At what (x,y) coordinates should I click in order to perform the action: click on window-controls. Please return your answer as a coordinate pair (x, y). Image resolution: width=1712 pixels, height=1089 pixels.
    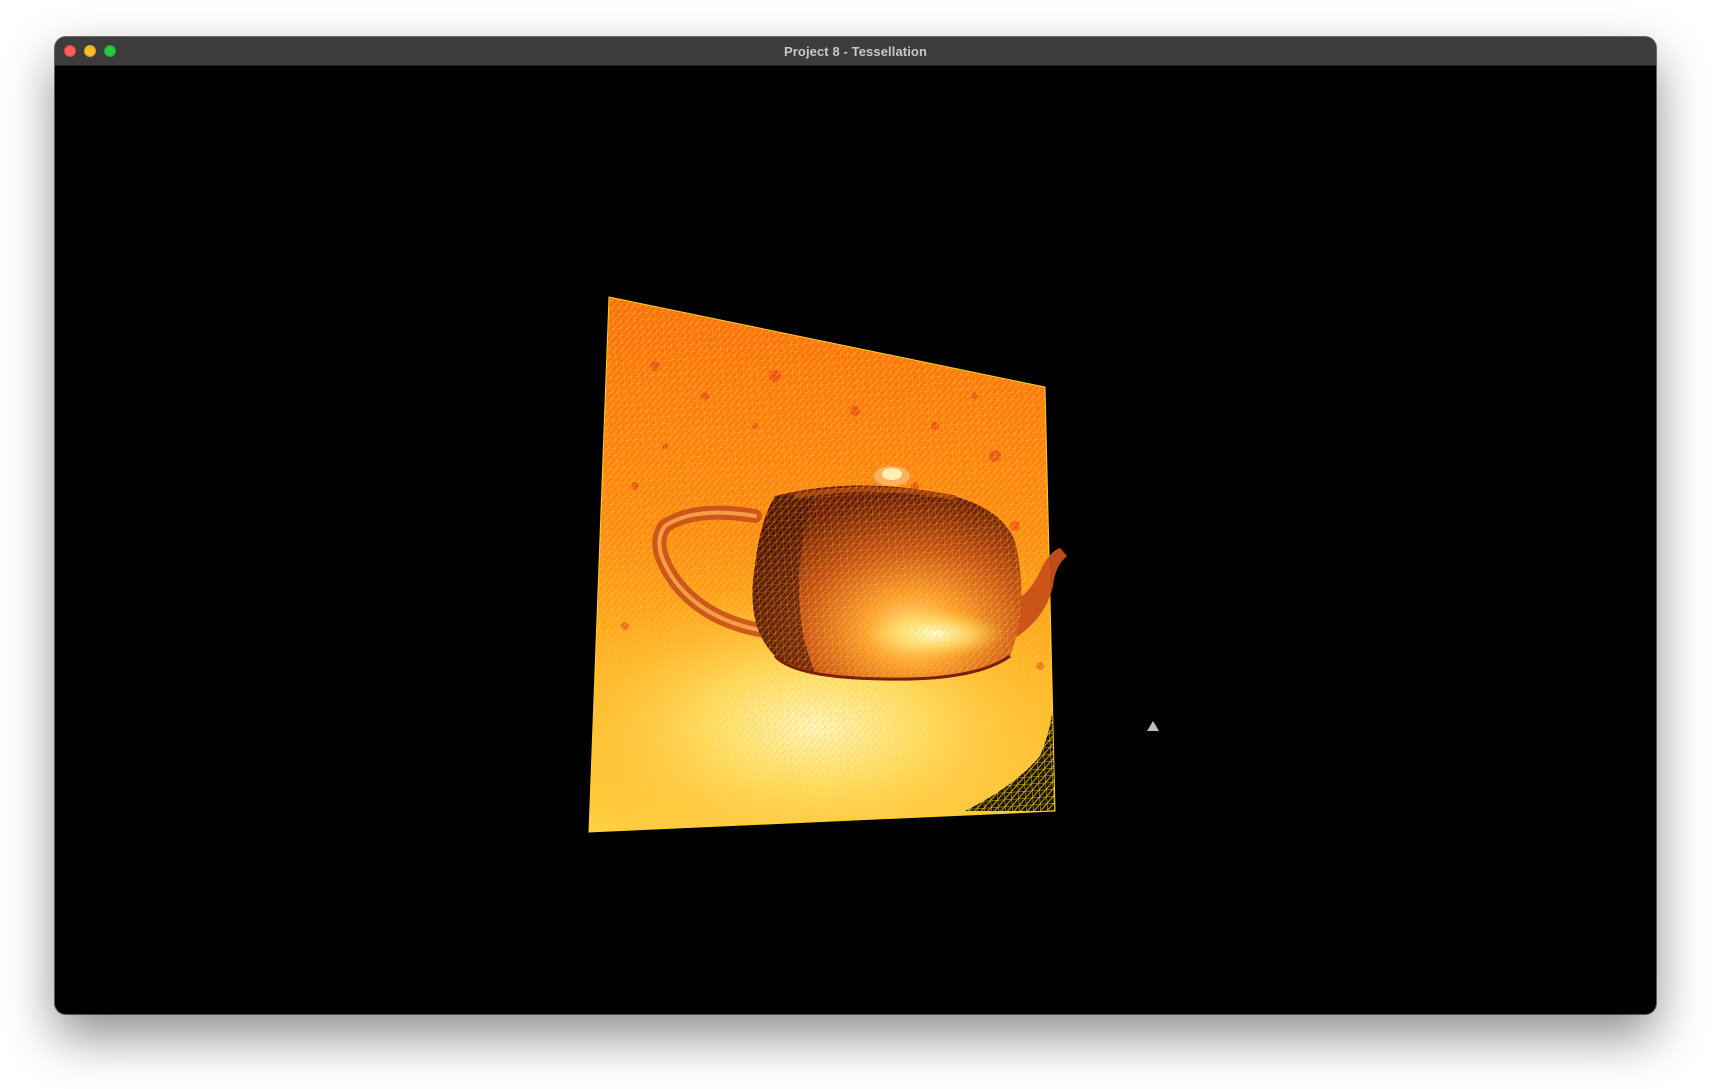
    Looking at the image, I should click on (90, 51).